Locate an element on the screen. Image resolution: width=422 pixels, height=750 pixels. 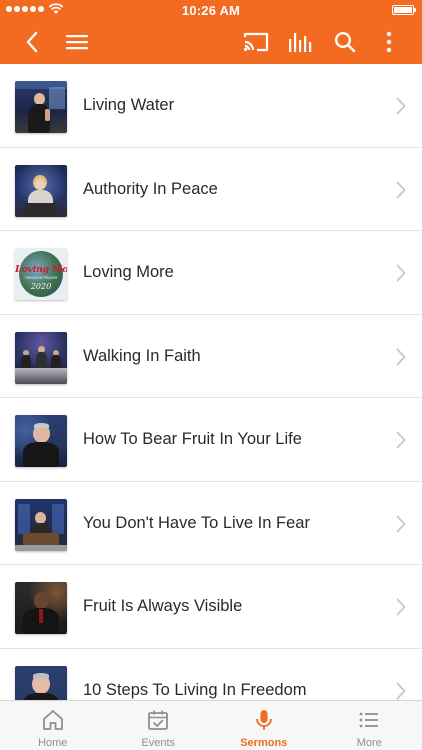
tab-label: More is located at coordinates (369, 743).